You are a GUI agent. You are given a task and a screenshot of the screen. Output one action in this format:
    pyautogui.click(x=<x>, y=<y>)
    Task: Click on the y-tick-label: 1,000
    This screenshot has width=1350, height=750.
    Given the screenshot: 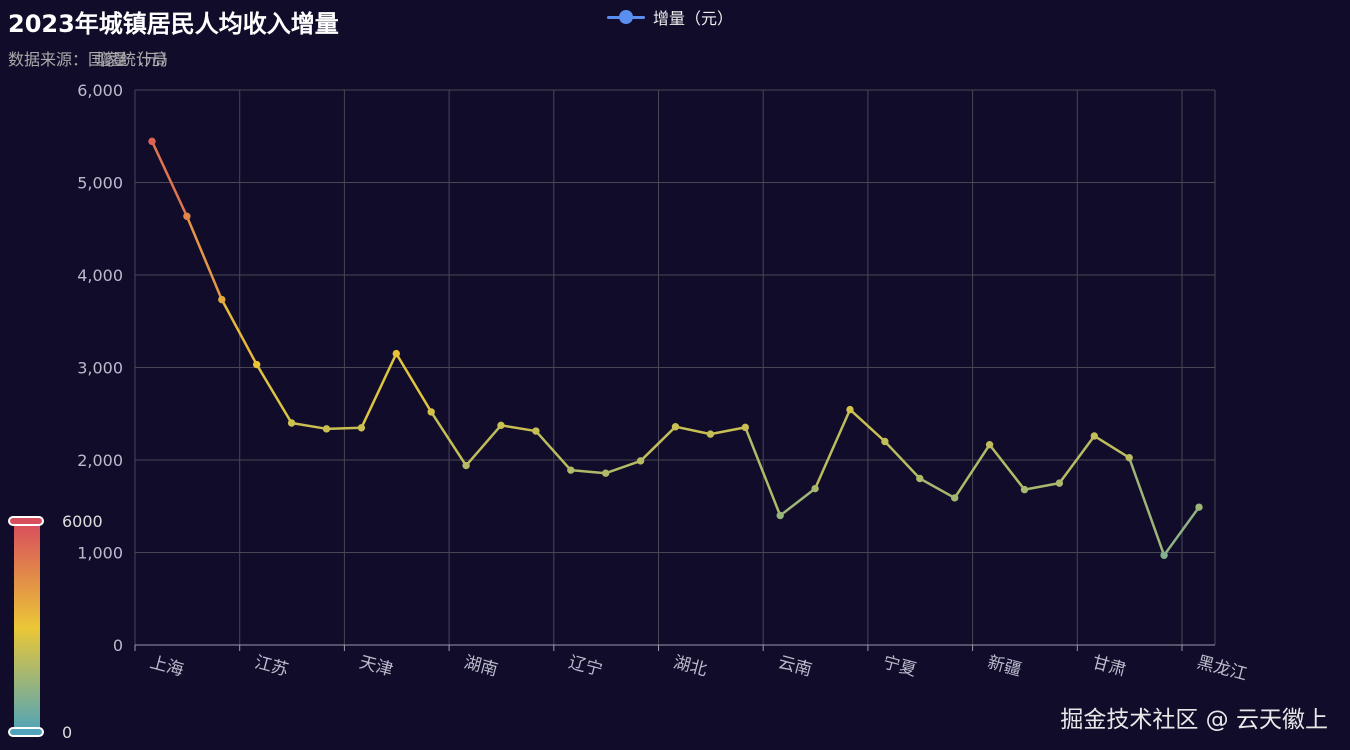 What is the action you would take?
    pyautogui.click(x=100, y=553)
    